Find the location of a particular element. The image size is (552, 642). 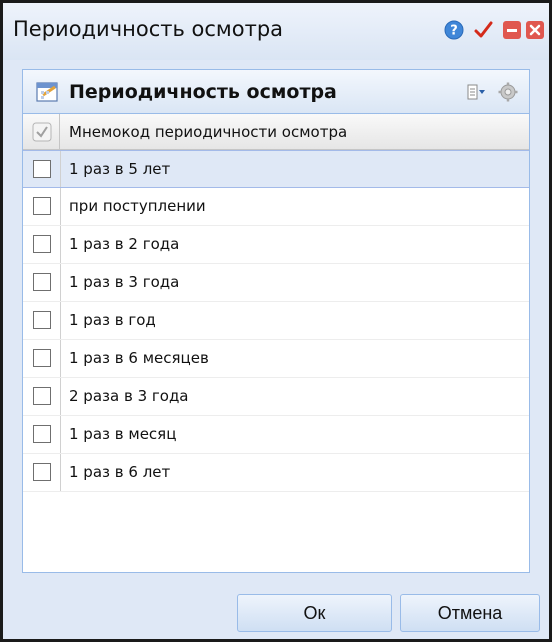

column-header-mnemocode: Мнемокод периодичности осмотра is located at coordinates (208, 132).